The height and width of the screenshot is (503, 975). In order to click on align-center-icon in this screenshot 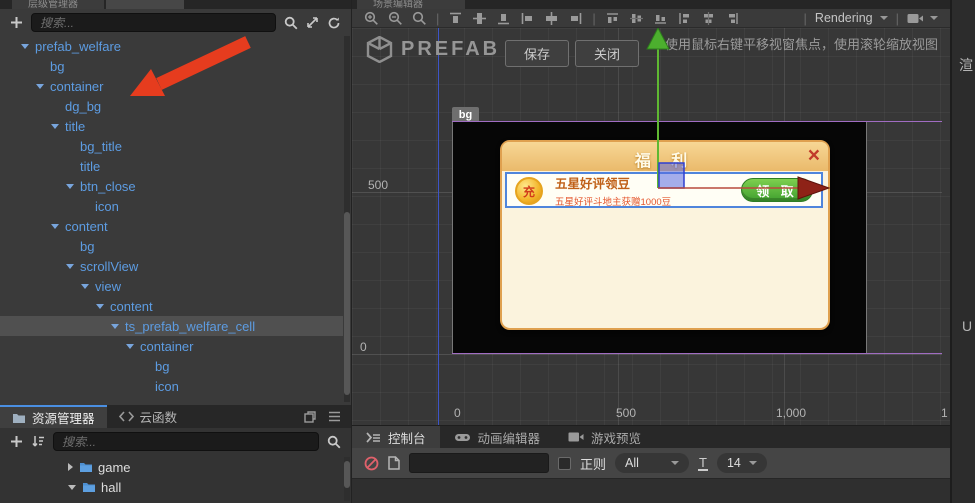, I will do `click(551, 18)`.